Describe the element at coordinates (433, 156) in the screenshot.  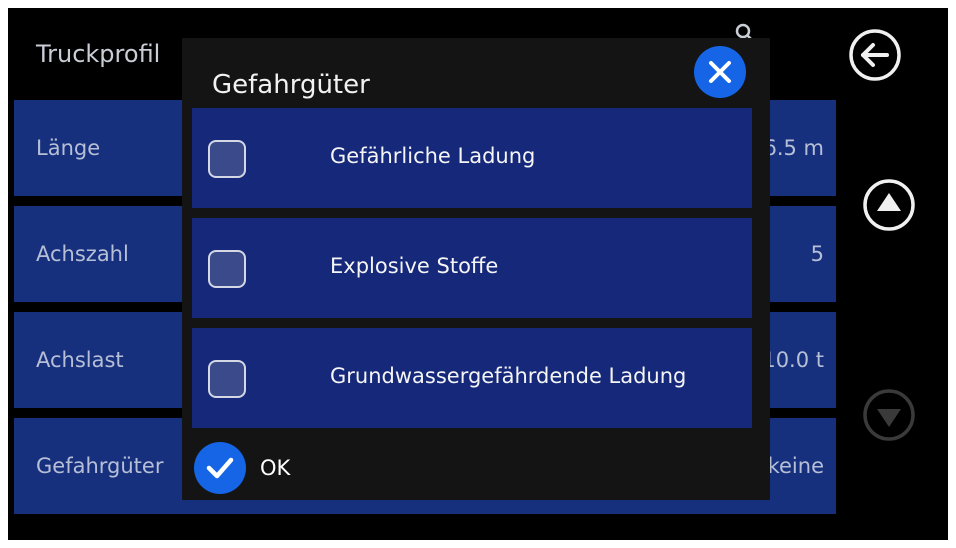
I see `option-label: Gefährliche Ladung` at that location.